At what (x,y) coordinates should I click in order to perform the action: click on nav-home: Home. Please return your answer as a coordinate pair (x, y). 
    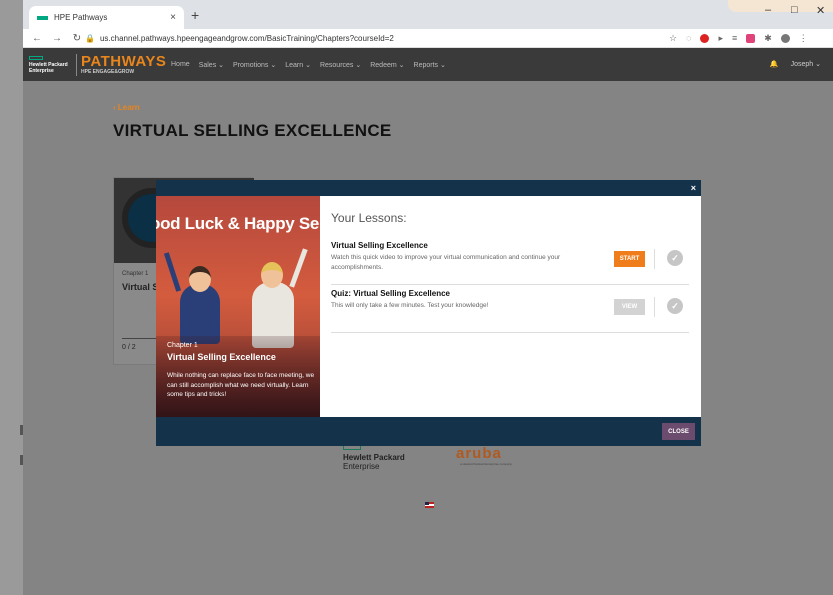
    Looking at the image, I should click on (180, 65).